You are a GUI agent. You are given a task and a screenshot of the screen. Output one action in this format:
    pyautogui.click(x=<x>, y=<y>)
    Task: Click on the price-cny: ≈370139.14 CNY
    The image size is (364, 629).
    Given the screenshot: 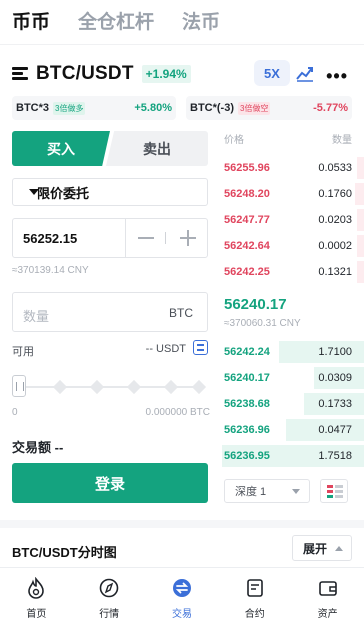 What is the action you would take?
    pyautogui.click(x=50, y=270)
    